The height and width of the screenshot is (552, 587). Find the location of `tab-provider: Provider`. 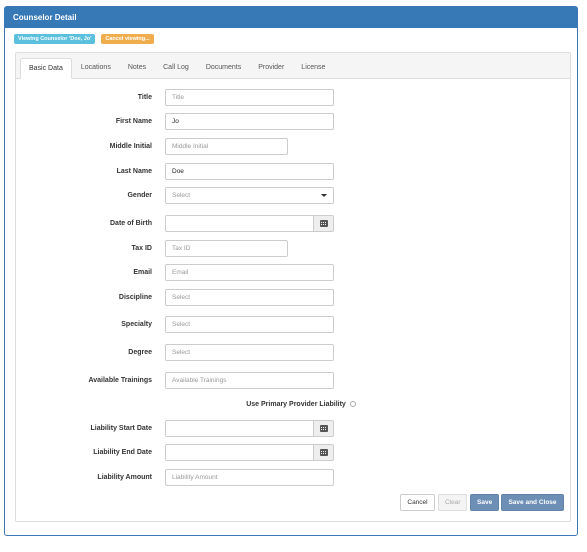

tab-provider: Provider is located at coordinates (271, 68).